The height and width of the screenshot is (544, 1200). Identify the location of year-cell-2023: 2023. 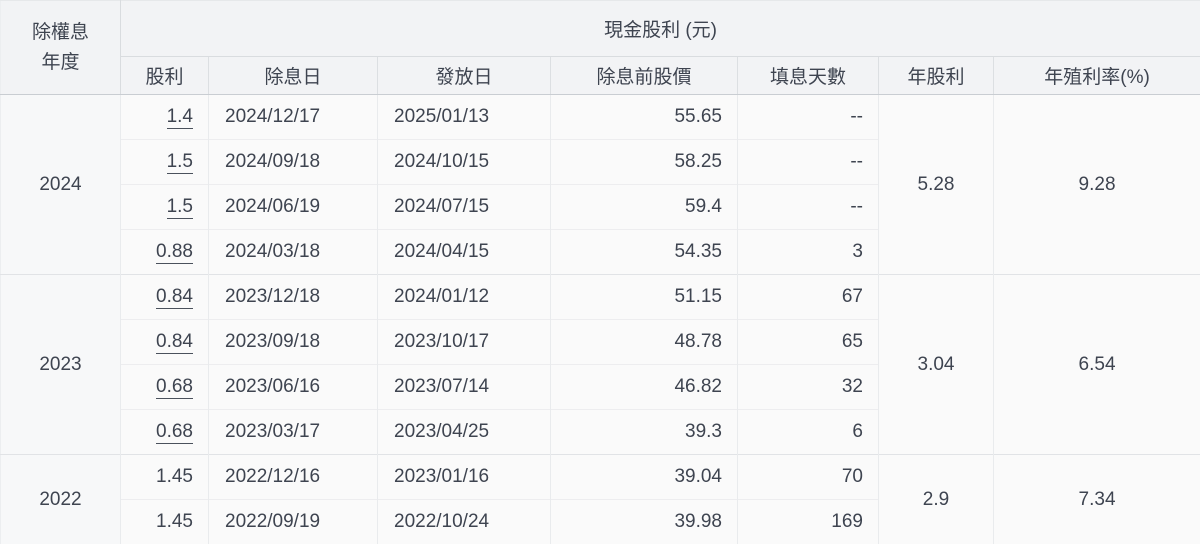
(60, 364).